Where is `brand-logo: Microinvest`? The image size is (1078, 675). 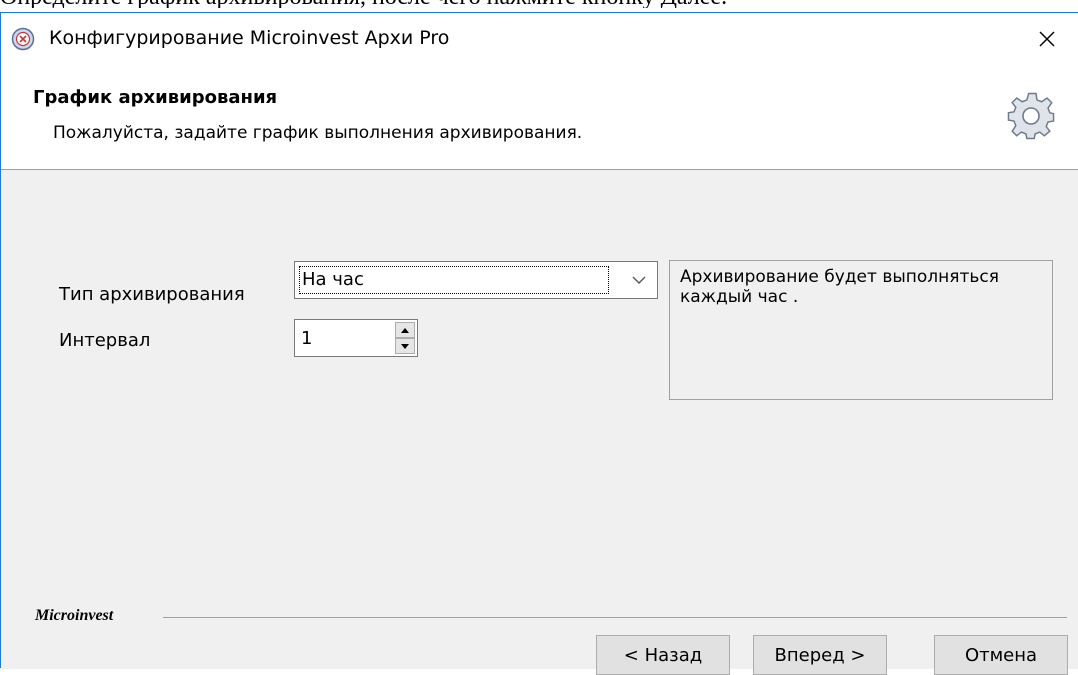 brand-logo: Microinvest is located at coordinates (74, 615).